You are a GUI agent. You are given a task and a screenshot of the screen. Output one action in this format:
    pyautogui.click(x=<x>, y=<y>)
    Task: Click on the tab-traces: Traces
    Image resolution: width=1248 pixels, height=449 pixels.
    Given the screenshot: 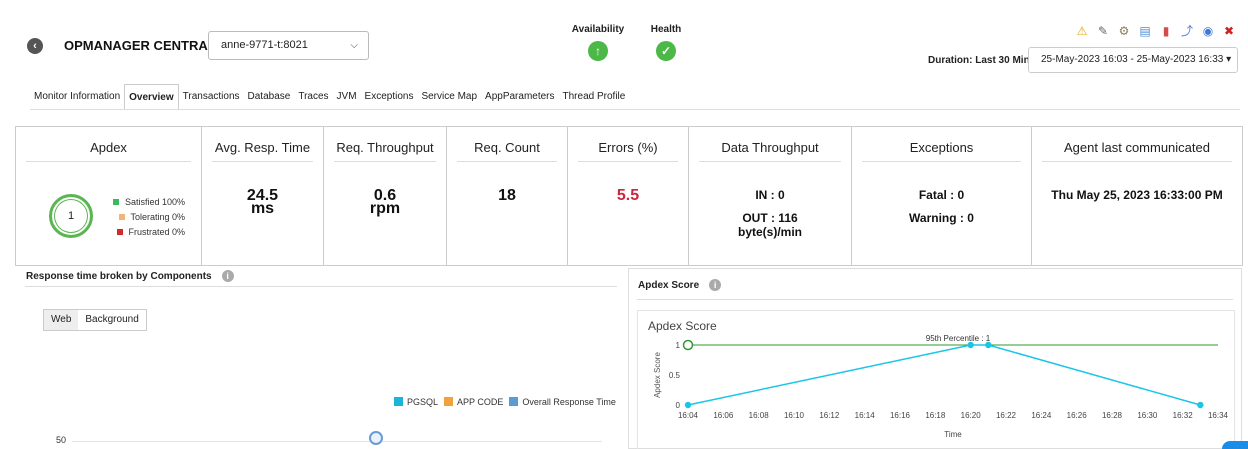 What is the action you would take?
    pyautogui.click(x=313, y=97)
    